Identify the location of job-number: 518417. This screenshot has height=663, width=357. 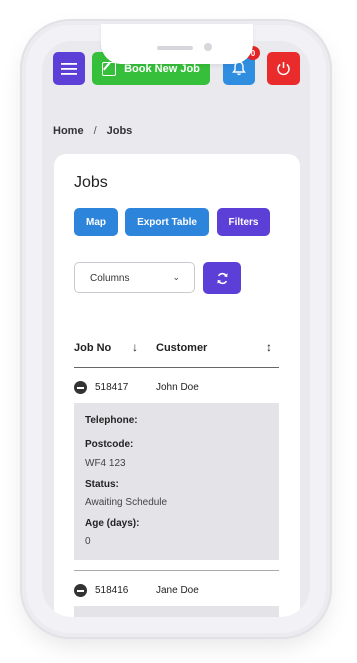
(112, 387).